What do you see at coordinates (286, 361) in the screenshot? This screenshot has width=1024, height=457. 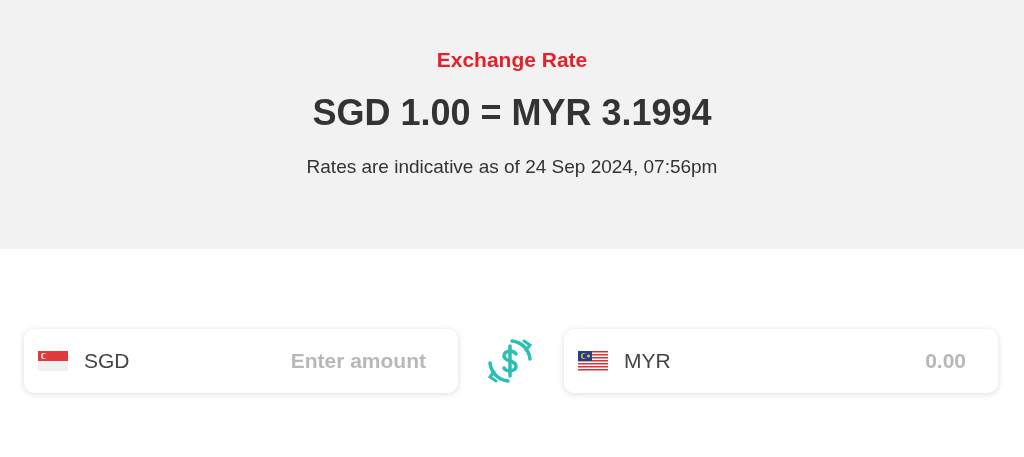 I see `amount-field: Enter amount` at bounding box center [286, 361].